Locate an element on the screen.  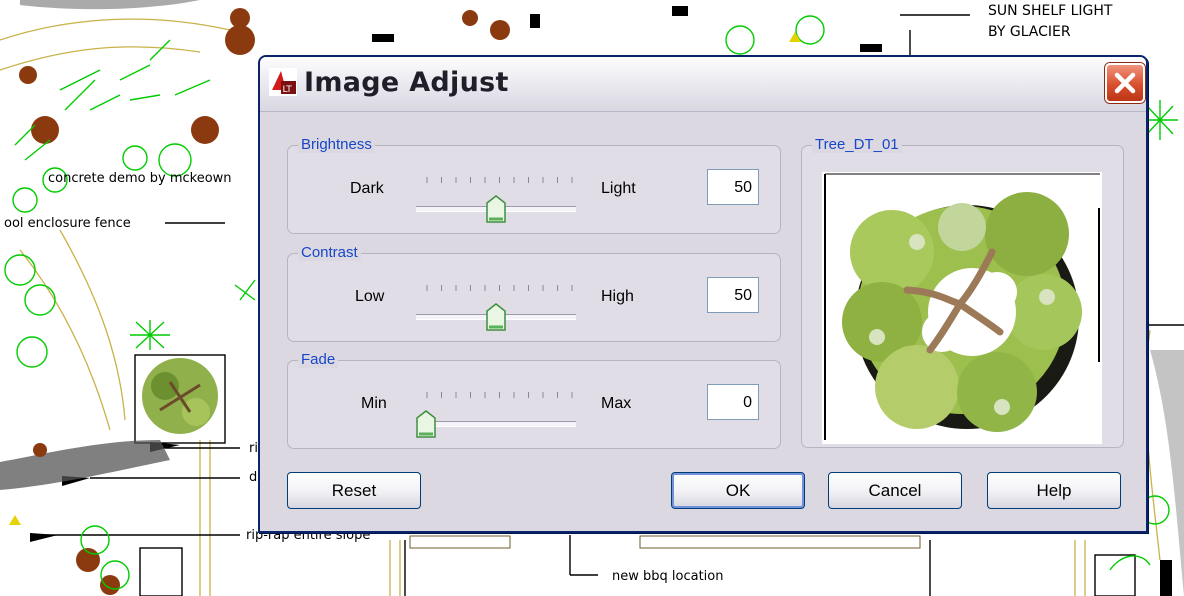
cad-label-by-glacier: BY GLACIER is located at coordinates (1029, 32).